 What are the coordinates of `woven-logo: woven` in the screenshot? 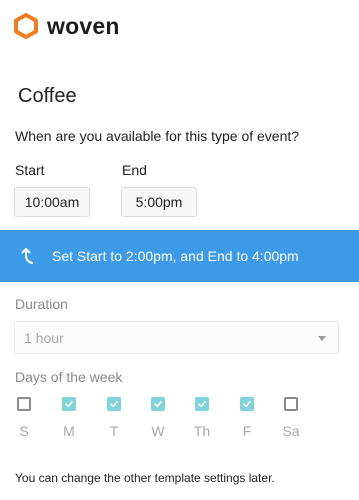 It's located at (66, 26).